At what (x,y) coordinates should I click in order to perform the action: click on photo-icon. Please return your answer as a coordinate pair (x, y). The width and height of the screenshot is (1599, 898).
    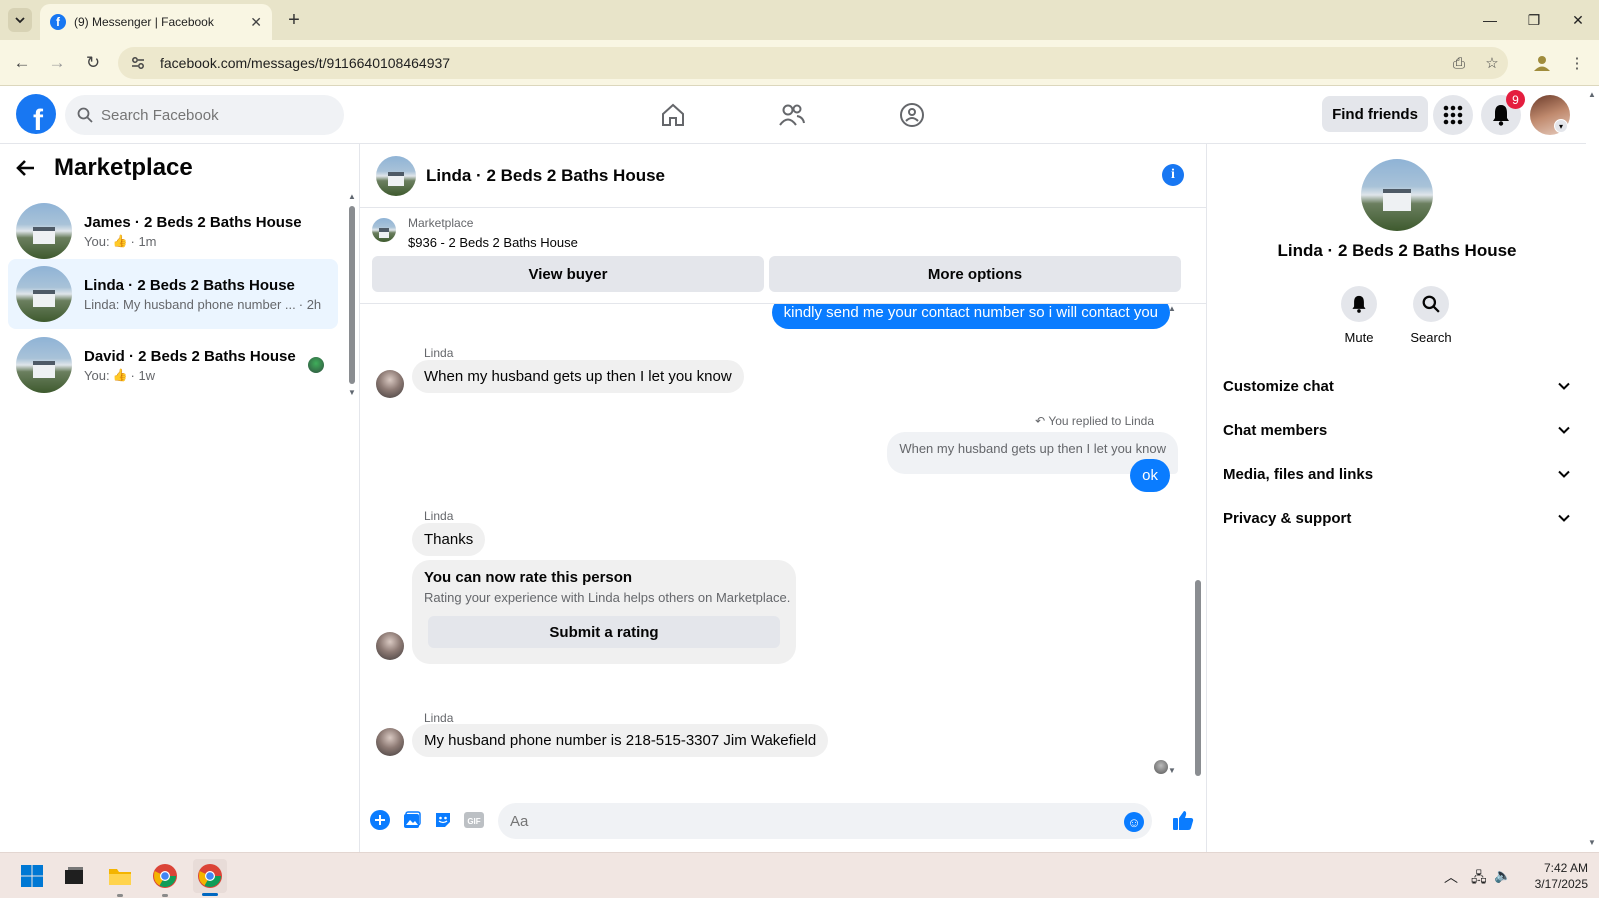
    Looking at the image, I should click on (412, 820).